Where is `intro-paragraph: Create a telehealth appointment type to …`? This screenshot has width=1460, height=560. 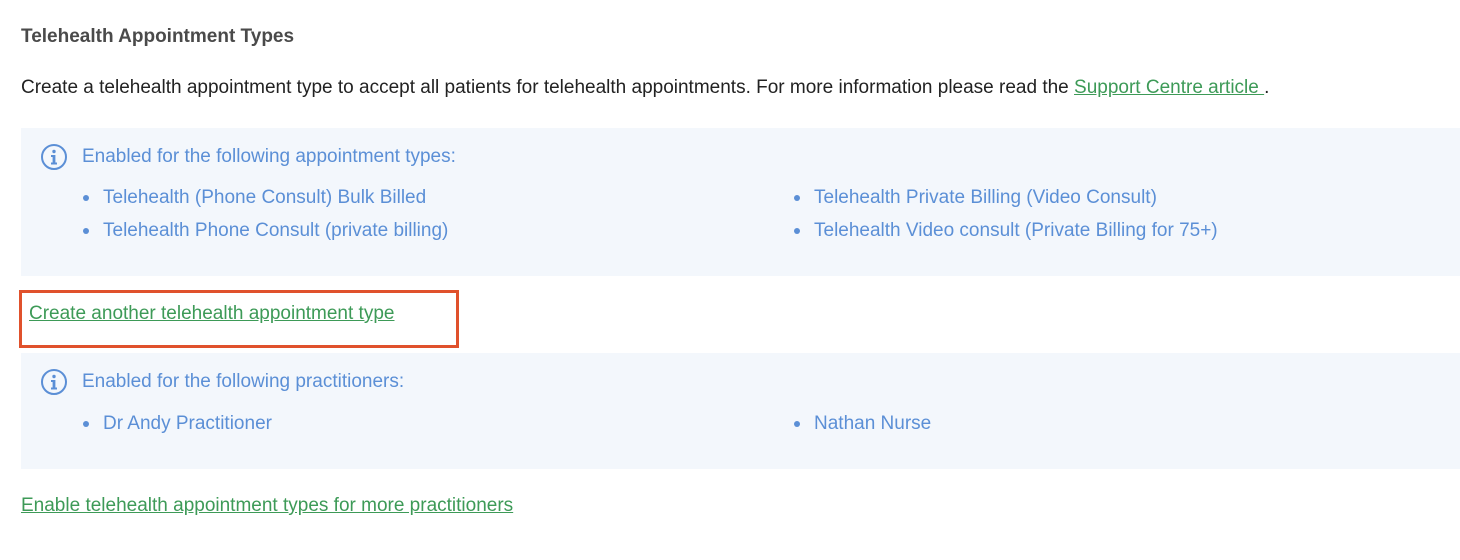
intro-paragraph: Create a telehealth appointment type to … is located at coordinates (645, 88).